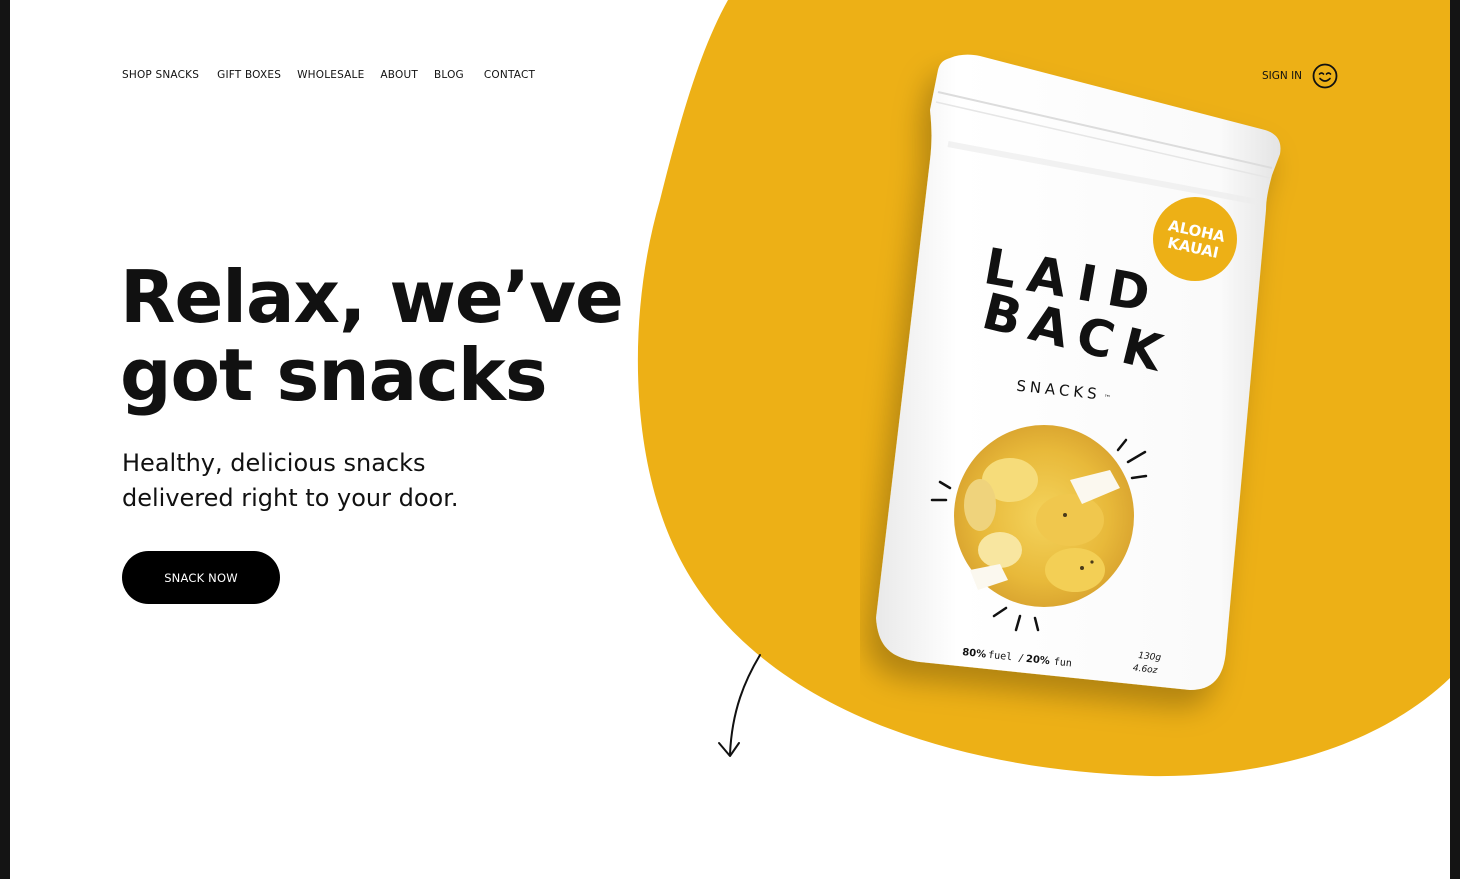  Describe the element at coordinates (372, 297) in the screenshot. I see `headline-line-1: Relax, we’ve` at that location.